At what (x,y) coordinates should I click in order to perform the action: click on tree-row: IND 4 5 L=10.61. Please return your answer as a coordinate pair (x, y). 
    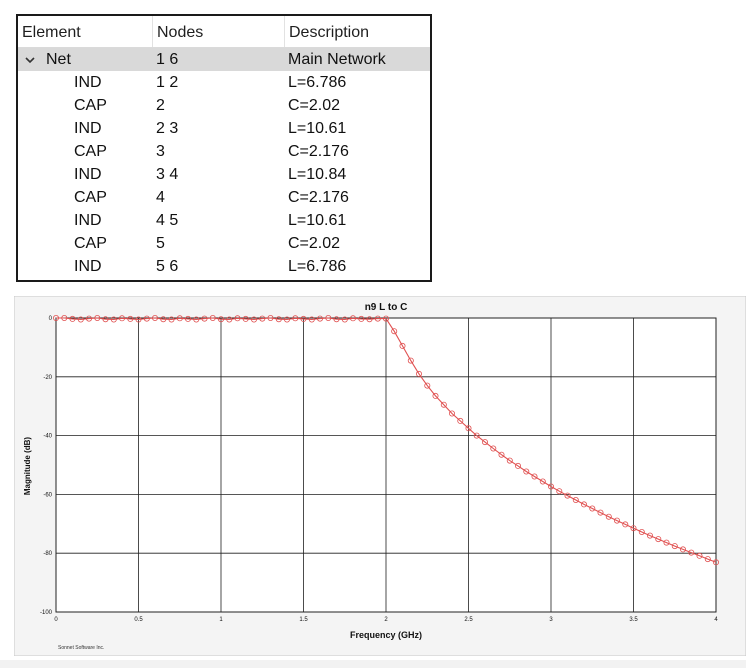
    Looking at the image, I should click on (224, 220).